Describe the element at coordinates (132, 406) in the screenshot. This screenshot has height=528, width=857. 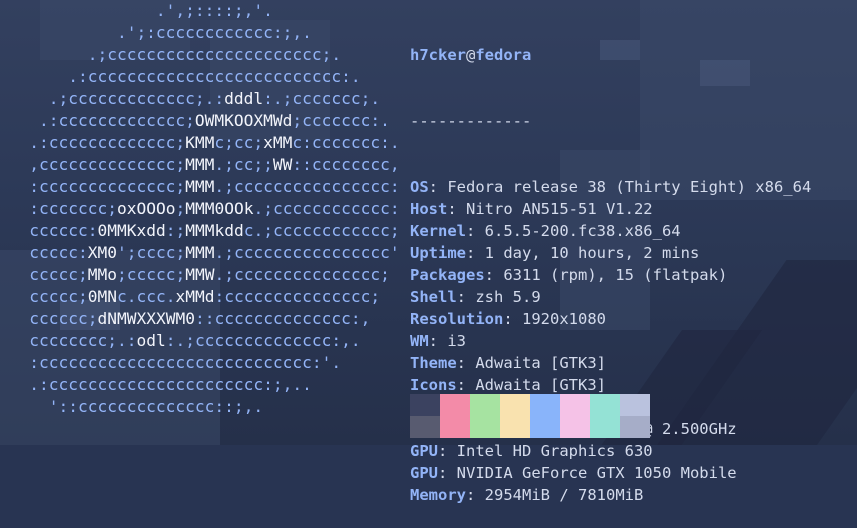
I see `logo-line: '::cccccccccccccc::;,.` at that location.